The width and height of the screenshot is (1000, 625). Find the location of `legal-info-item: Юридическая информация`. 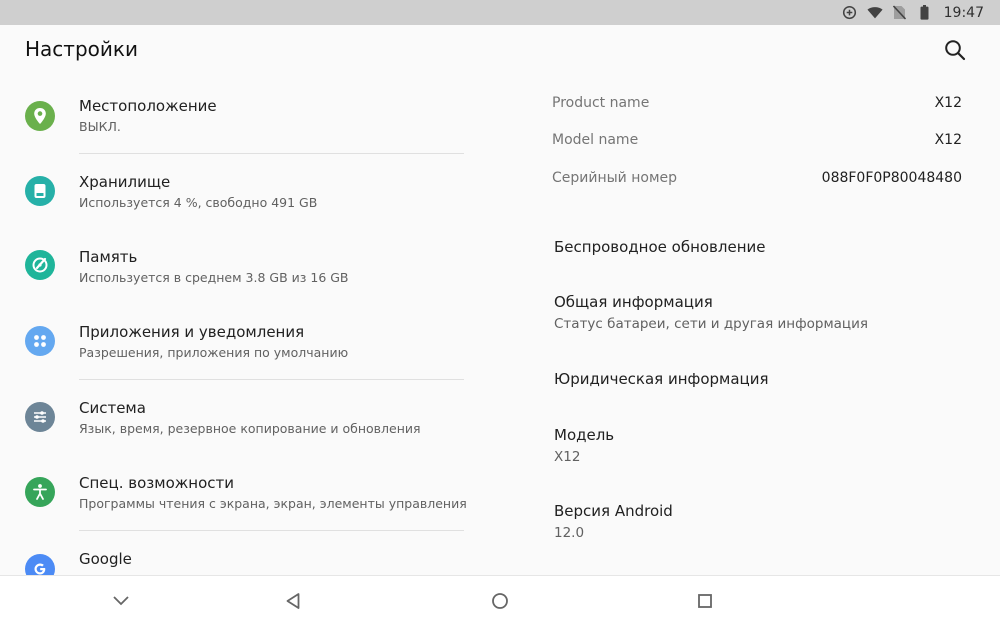

legal-info-item: Юридическая информация is located at coordinates (737, 385).